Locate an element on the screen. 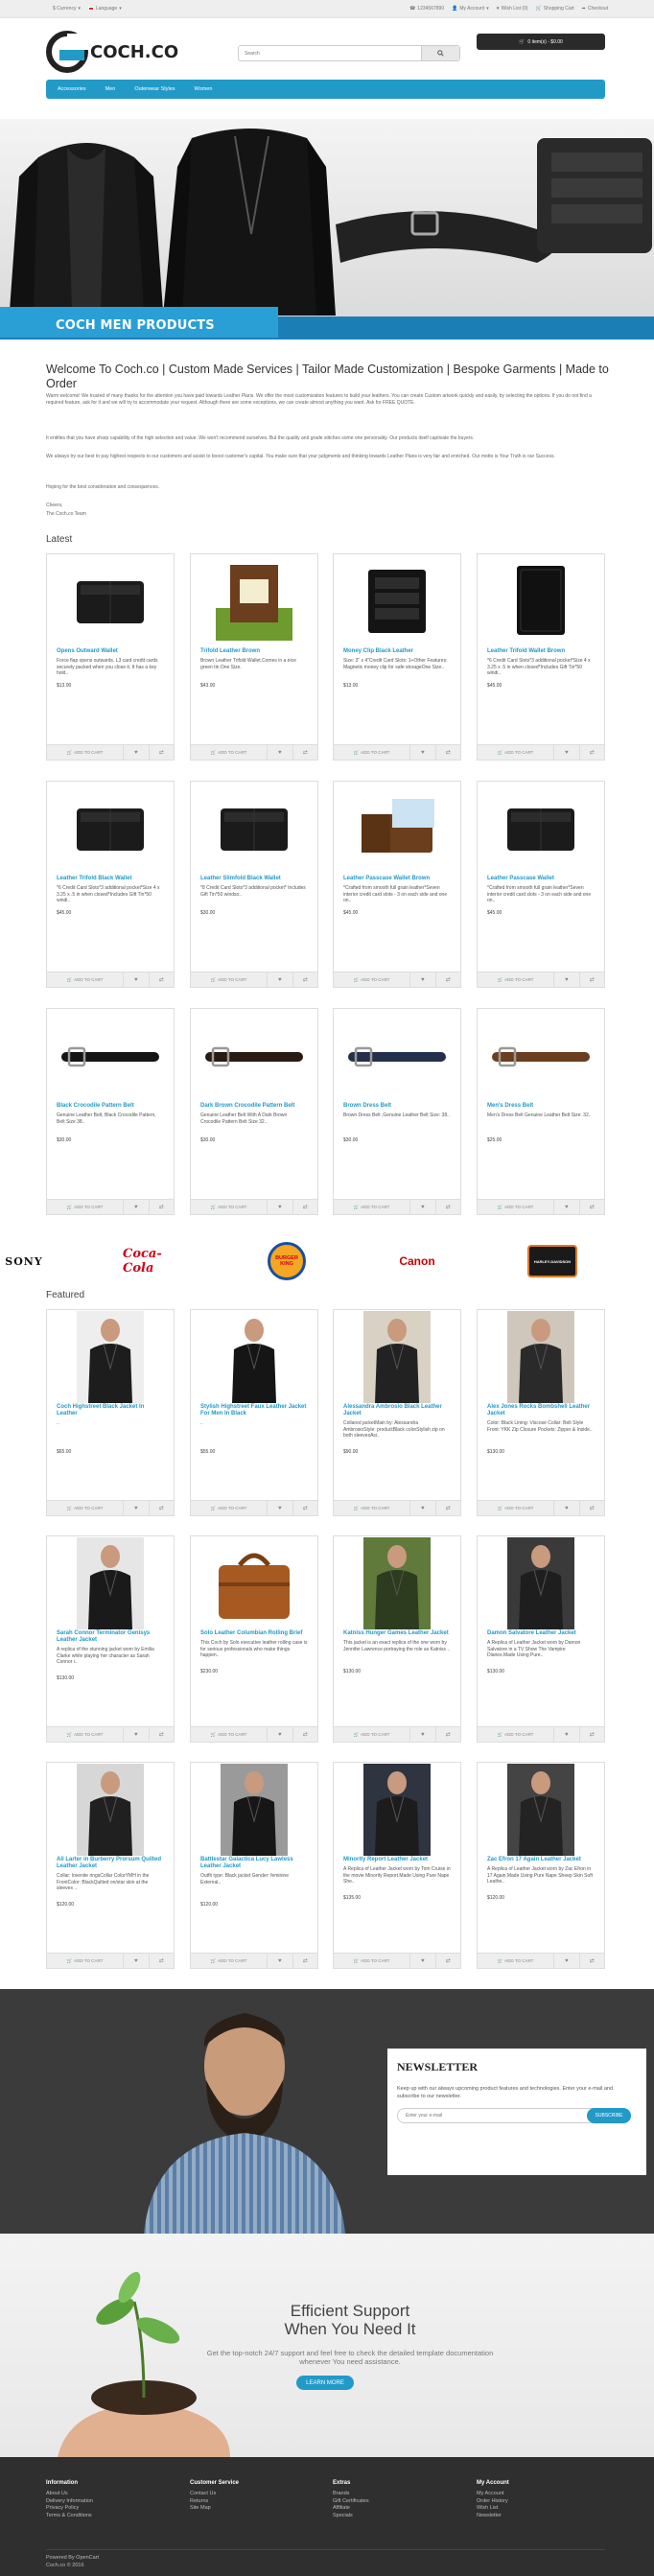 The width and height of the screenshot is (654, 2576). product-name: Dark Brown Crocodile Pattern Belt is located at coordinates (254, 1106).